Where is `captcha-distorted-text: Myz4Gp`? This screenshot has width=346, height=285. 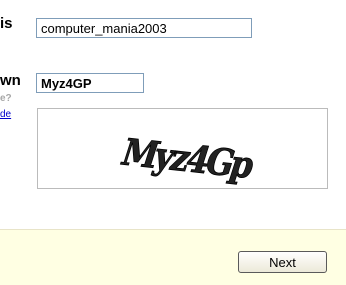 captcha-distorted-text: Myz4Gp is located at coordinates (187, 159).